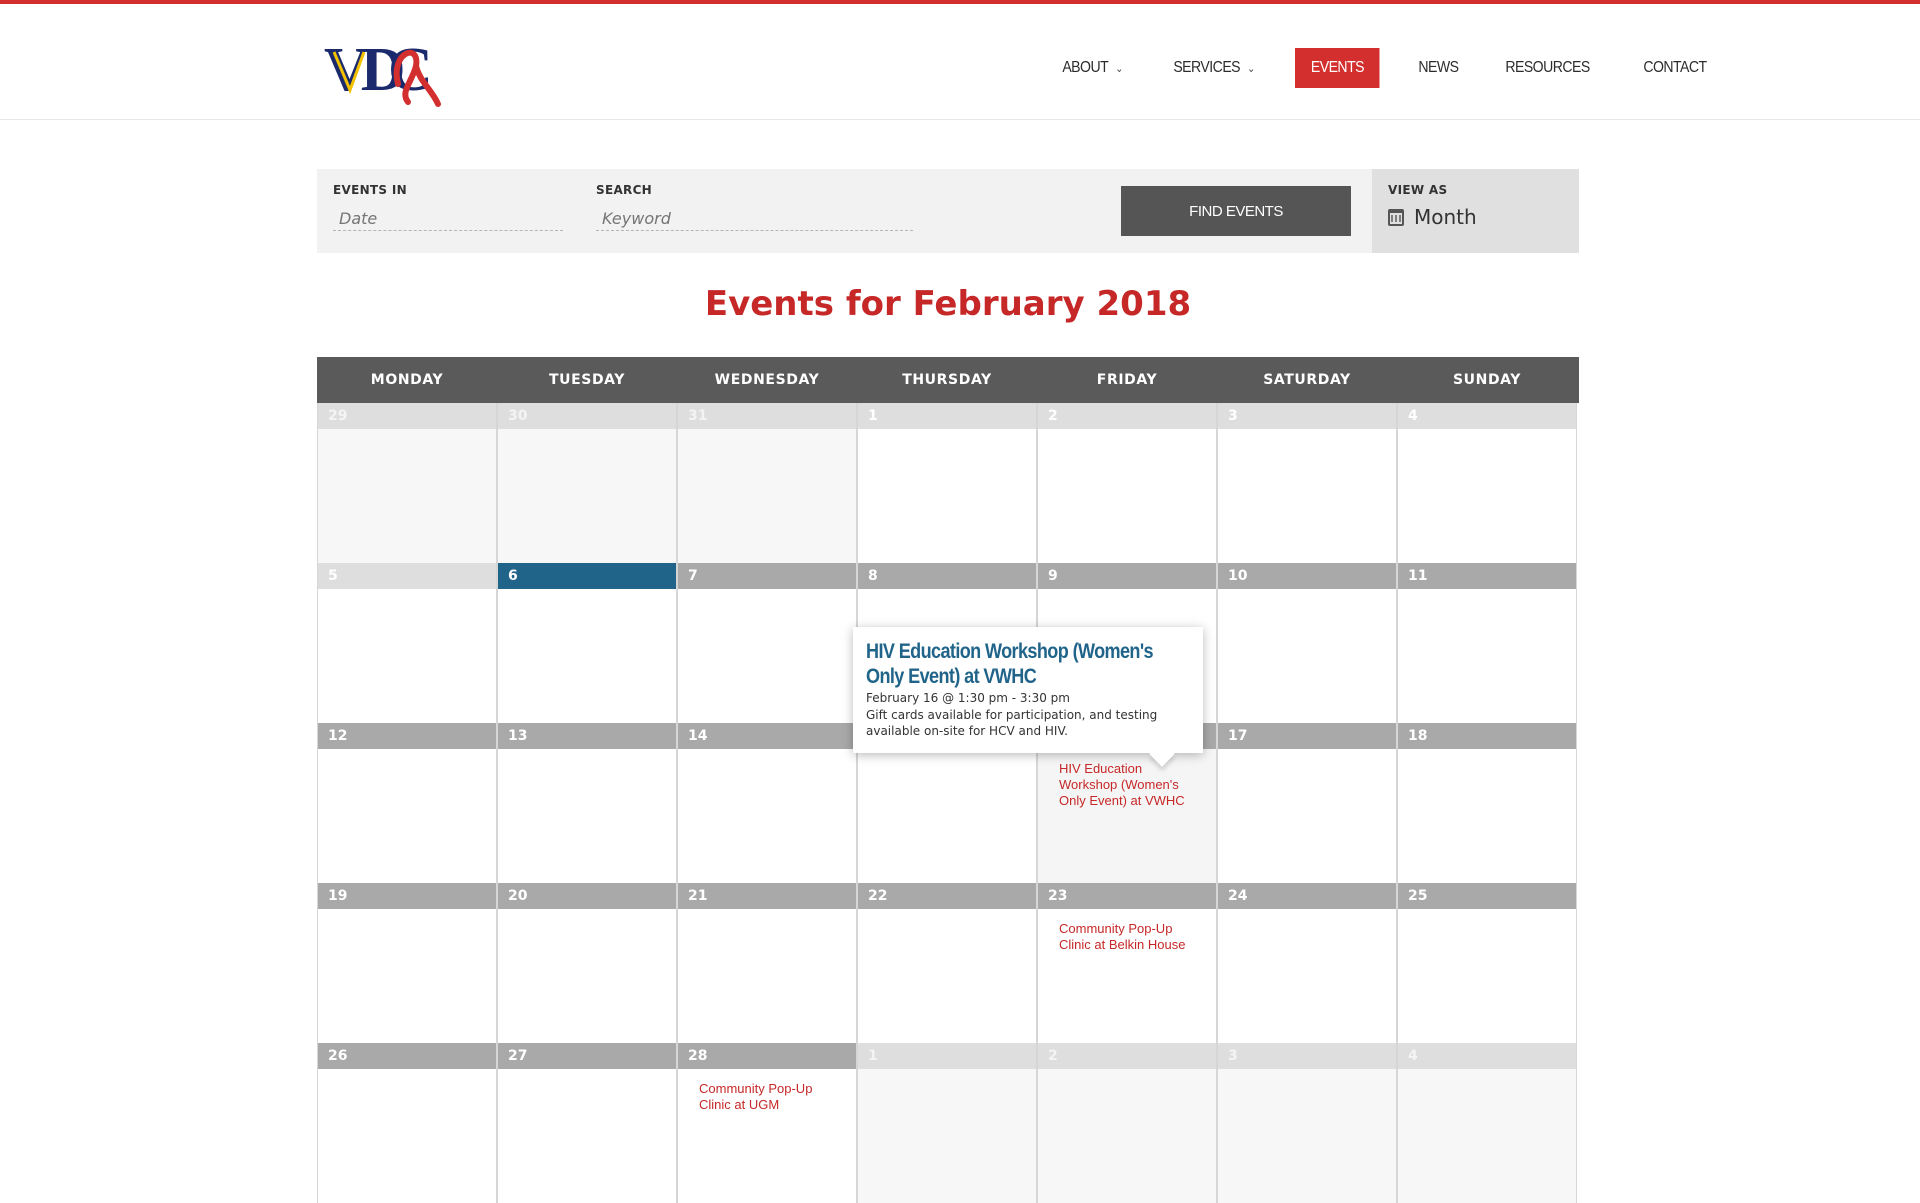 The width and height of the screenshot is (1920, 1203). Describe the element at coordinates (767, 1097) in the screenshot. I see `event-link: Community Pop-Up Clinic at UGM` at that location.